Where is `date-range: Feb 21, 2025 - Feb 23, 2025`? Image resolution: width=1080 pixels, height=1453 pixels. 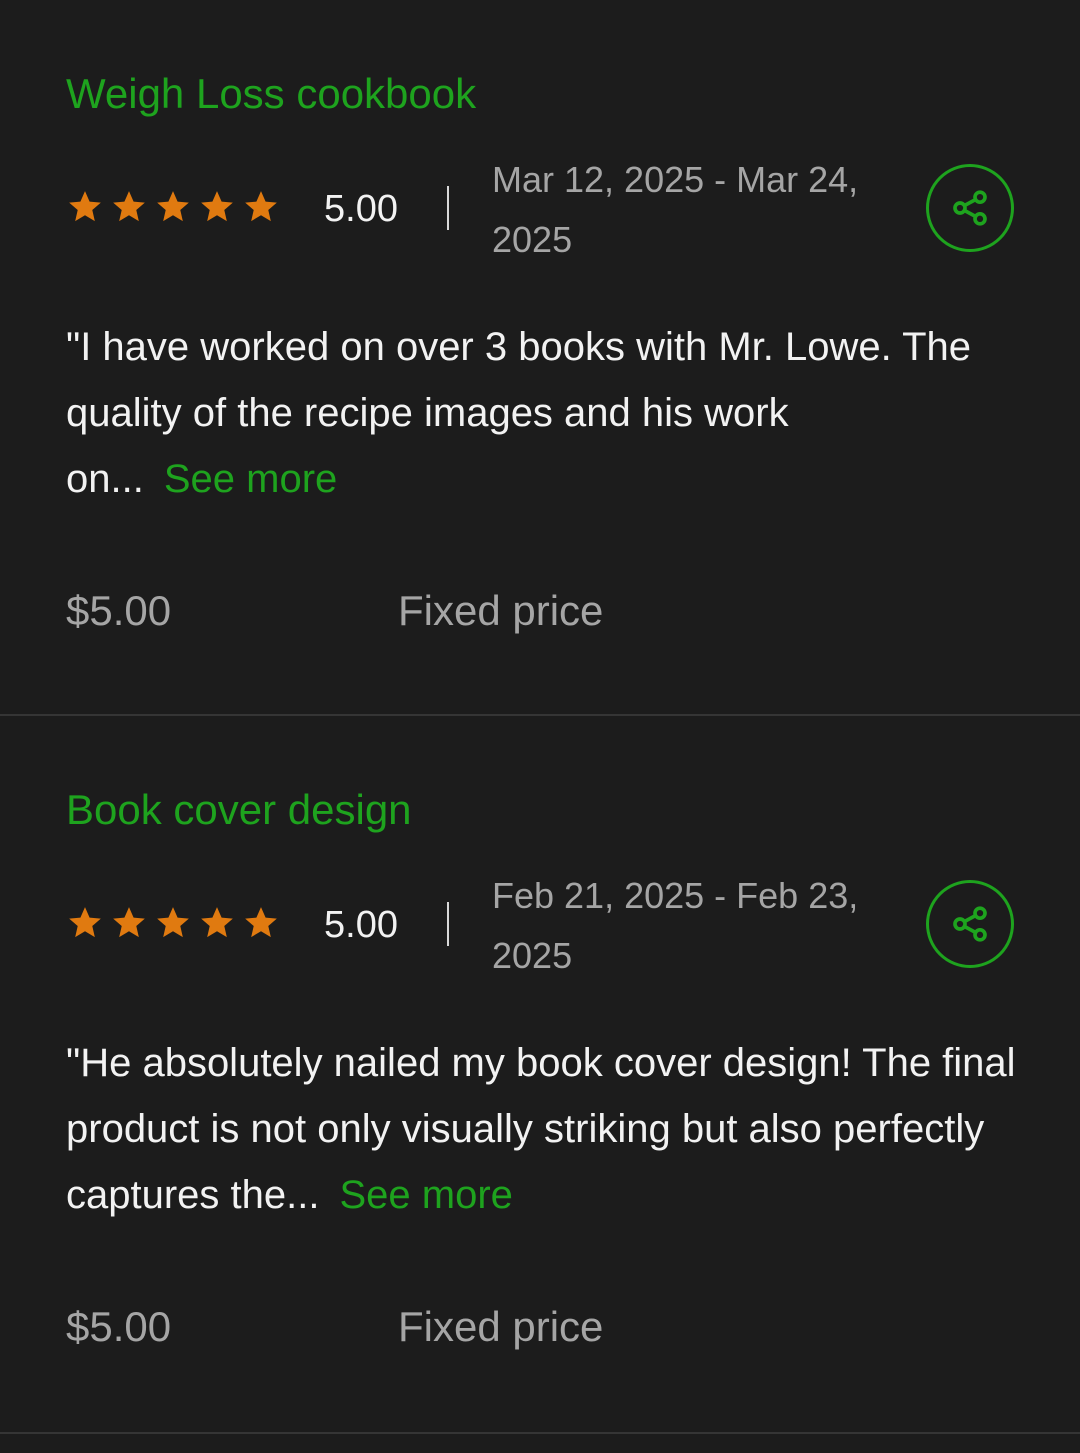 date-range: Feb 21, 2025 - Feb 23, 2025 is located at coordinates (675, 925).